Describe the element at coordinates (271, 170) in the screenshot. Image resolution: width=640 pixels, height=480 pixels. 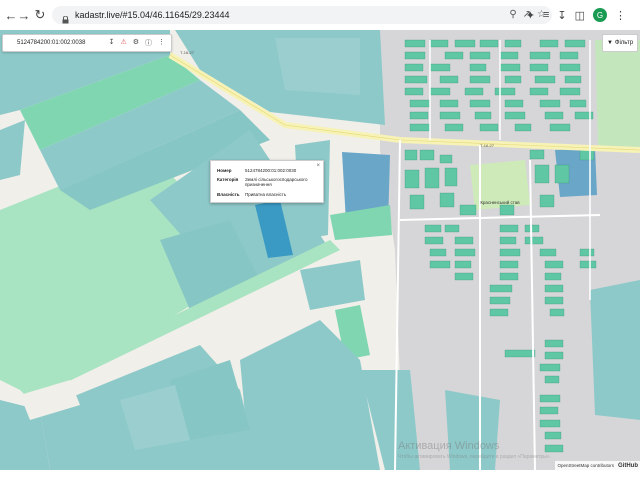
I see `popup-value: 5124784200:01:002:0030` at that location.